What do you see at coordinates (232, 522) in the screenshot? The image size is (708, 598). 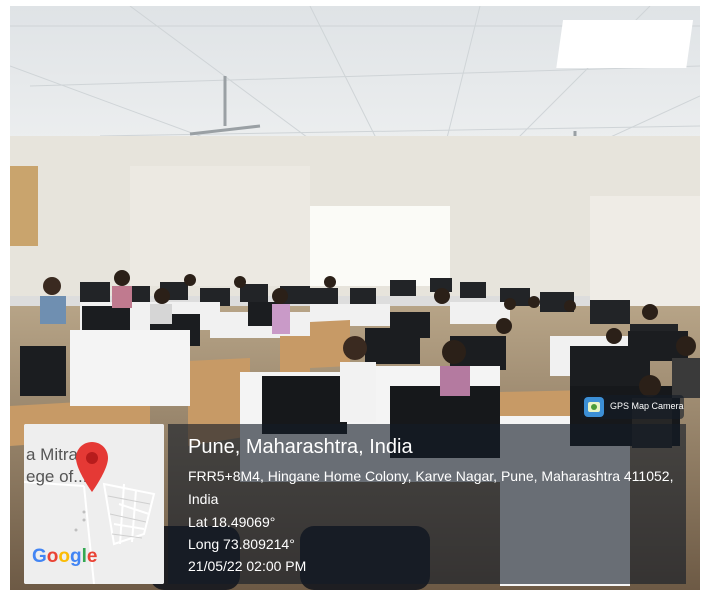 I see `latitude-text: Lat 18.49069°` at bounding box center [232, 522].